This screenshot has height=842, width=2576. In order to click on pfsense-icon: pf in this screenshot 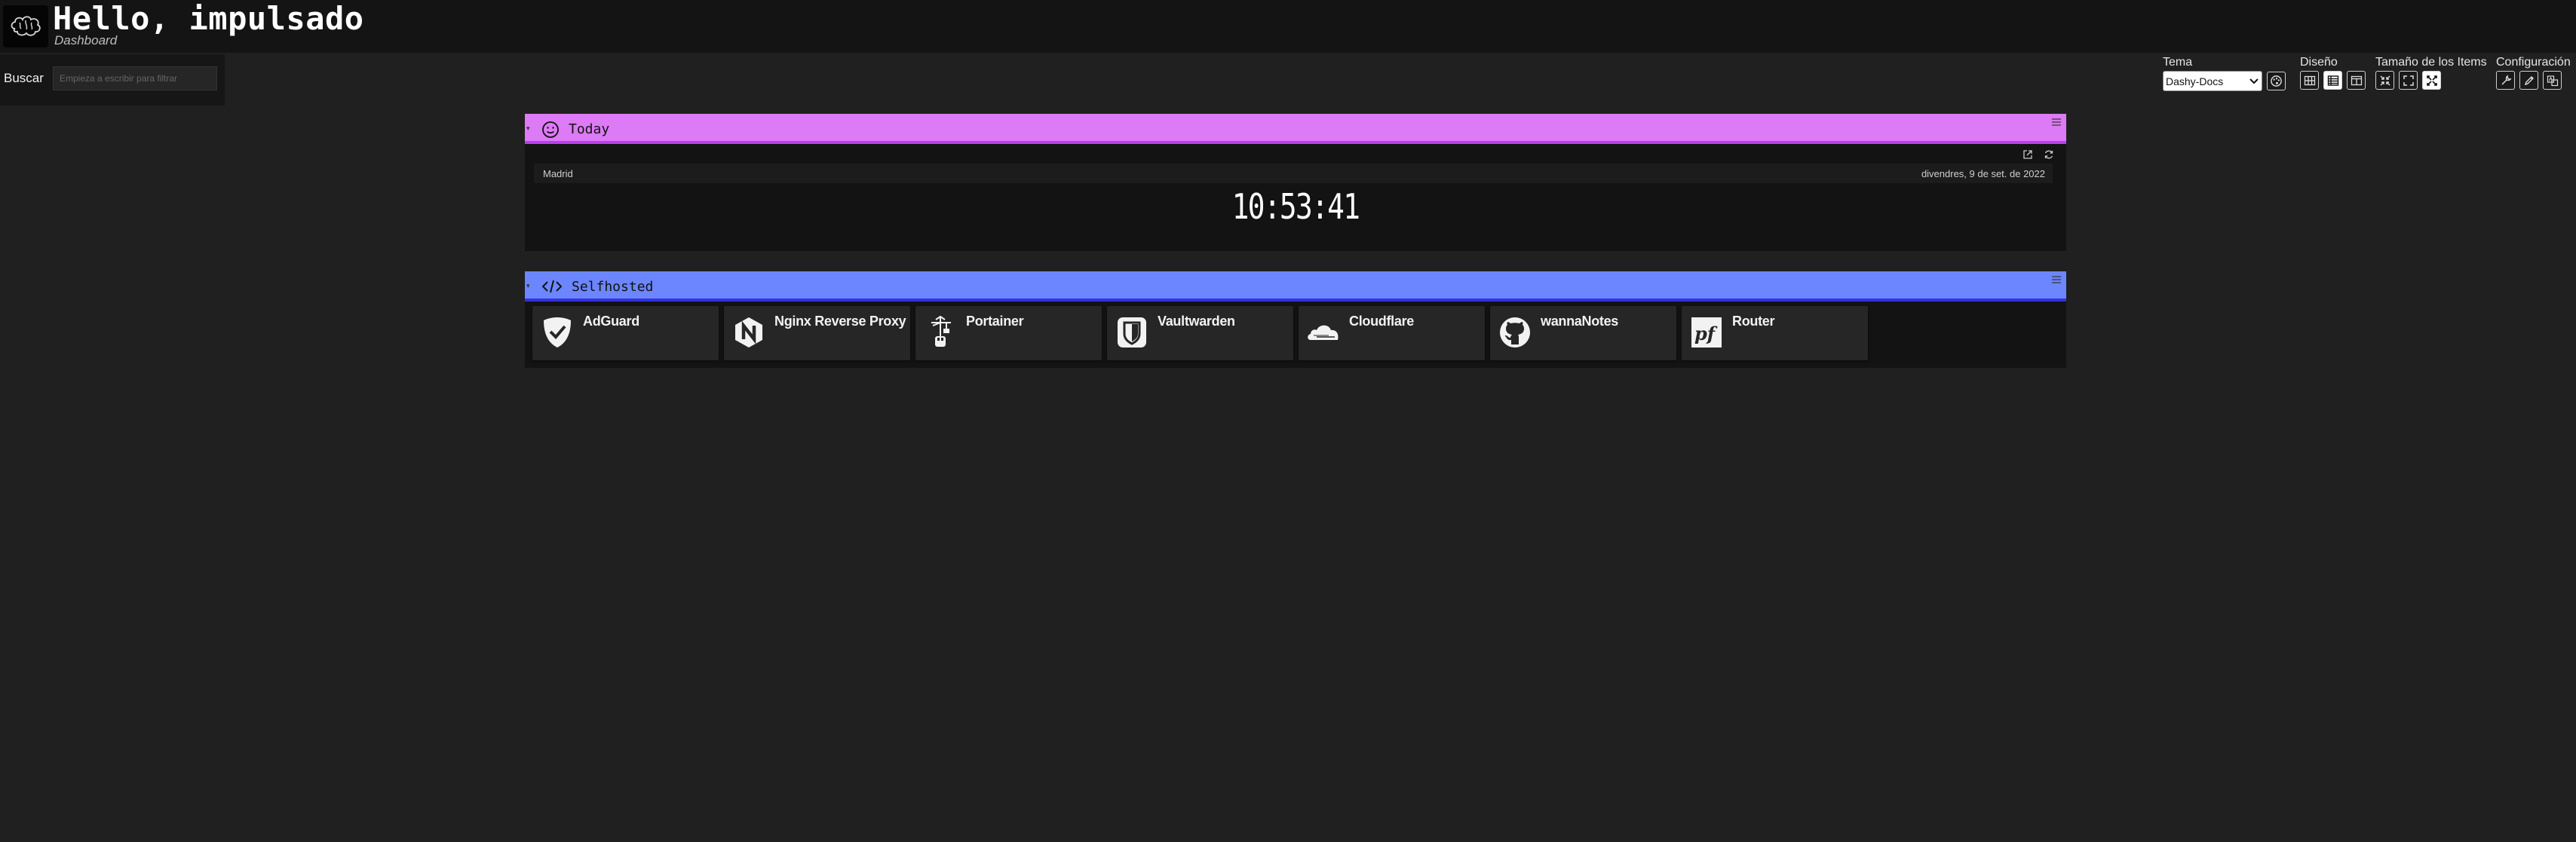, I will do `click(1706, 332)`.